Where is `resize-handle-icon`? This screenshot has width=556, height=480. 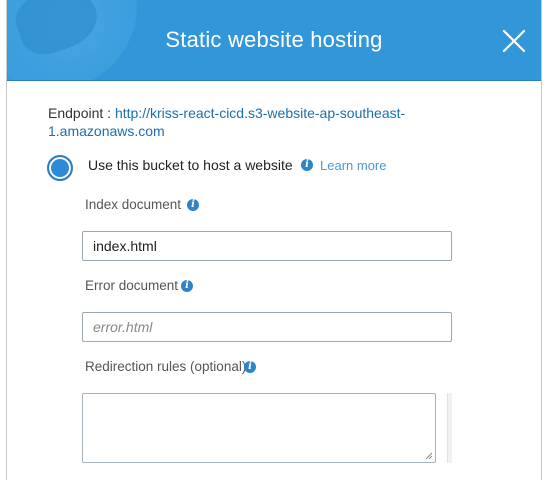 resize-handle-icon is located at coordinates (429, 456).